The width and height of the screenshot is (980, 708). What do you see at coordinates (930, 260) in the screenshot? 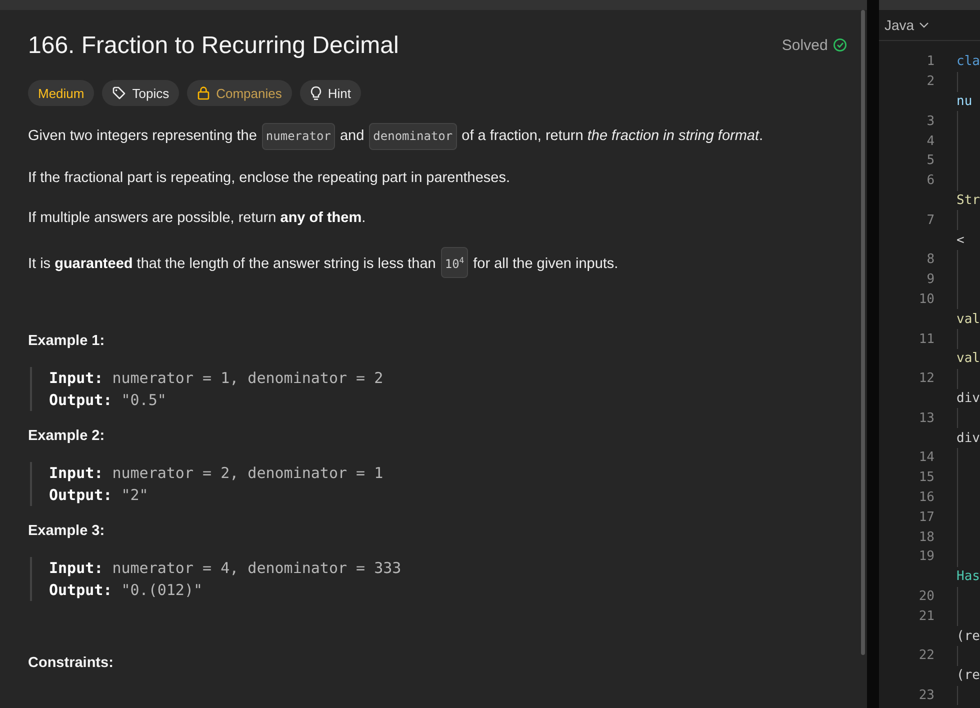
I see `line-number: 8` at bounding box center [930, 260].